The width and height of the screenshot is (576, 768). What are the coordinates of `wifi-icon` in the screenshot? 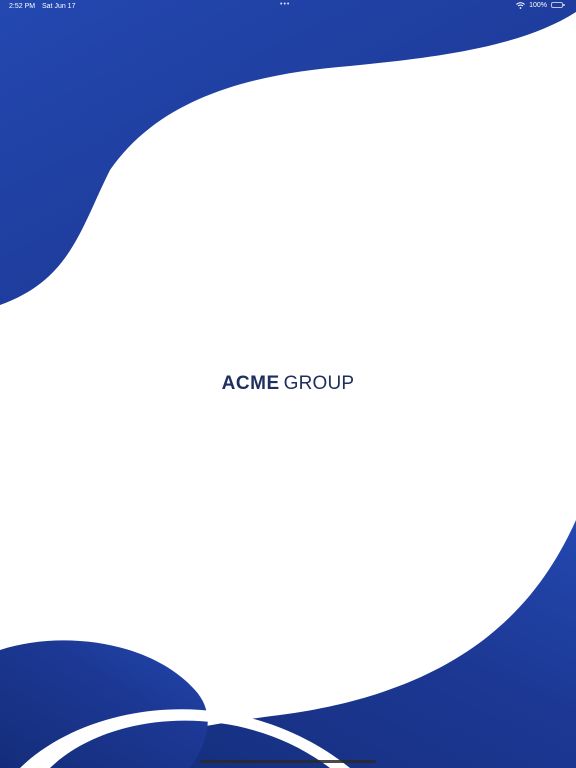 It's located at (520, 5).